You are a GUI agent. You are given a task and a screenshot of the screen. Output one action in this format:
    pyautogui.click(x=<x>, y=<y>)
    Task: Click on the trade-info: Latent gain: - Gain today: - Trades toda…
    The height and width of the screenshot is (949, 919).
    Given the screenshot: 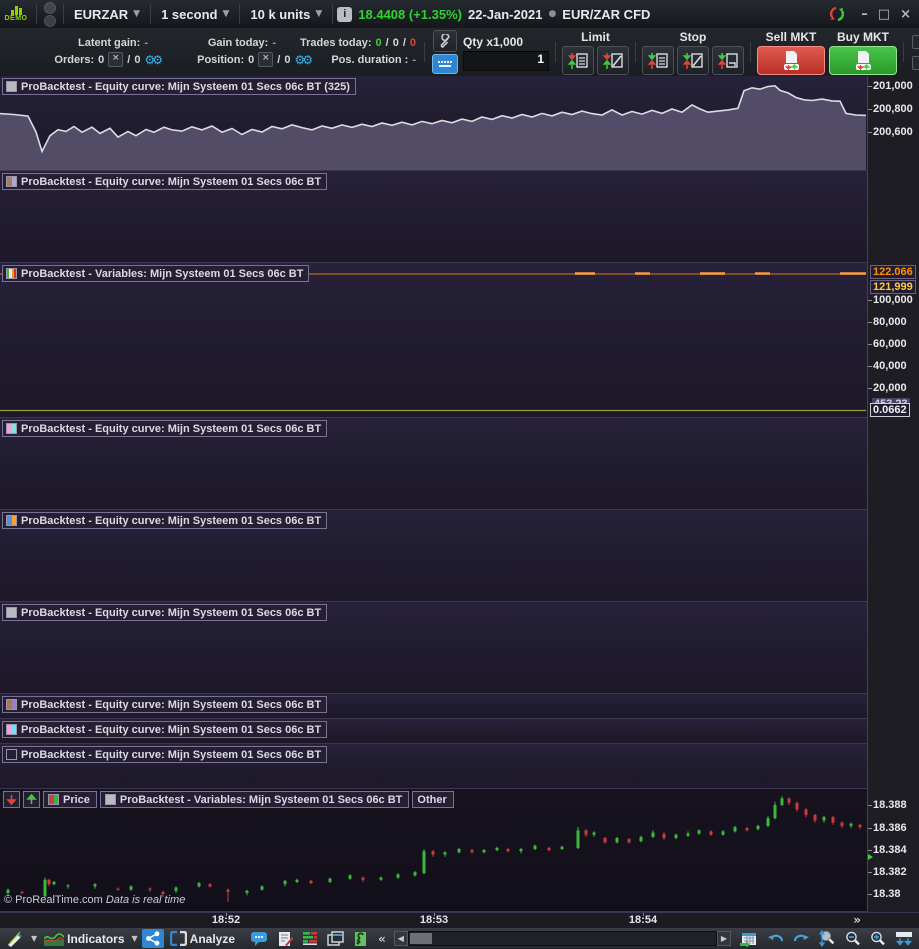 What is the action you would take?
    pyautogui.click(x=235, y=52)
    